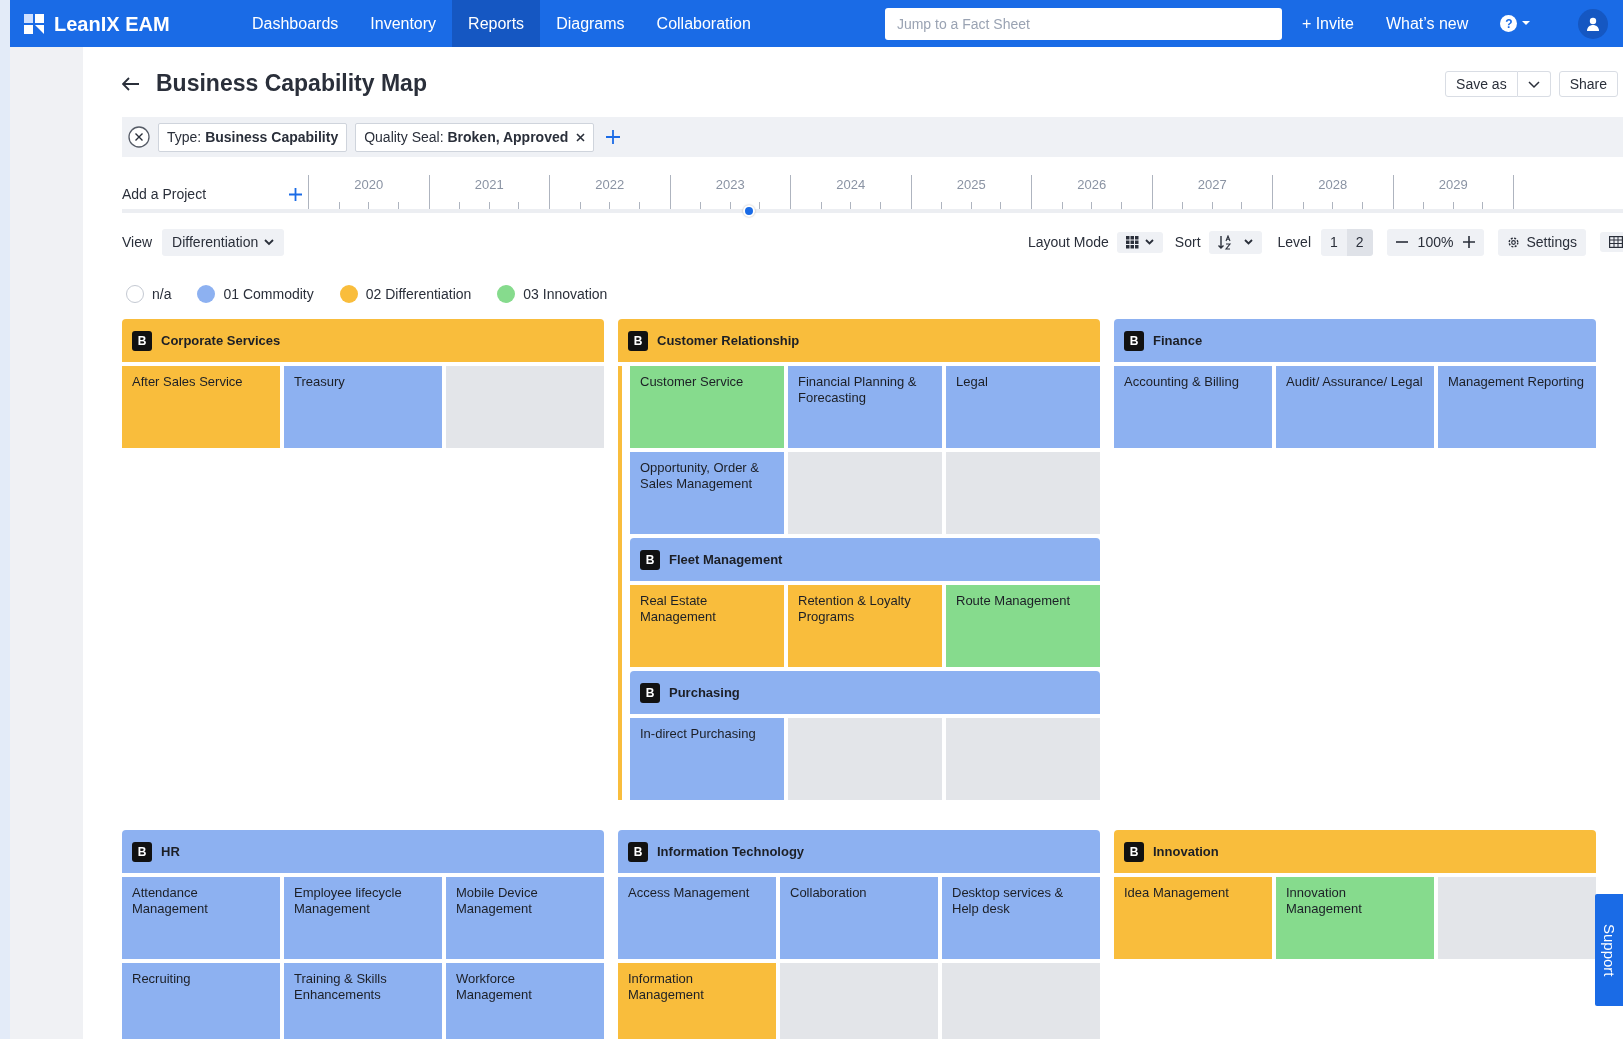 Image resolution: width=1623 pixels, height=1039 pixels. I want to click on capability-tile: Innovation Management, so click(1355, 918).